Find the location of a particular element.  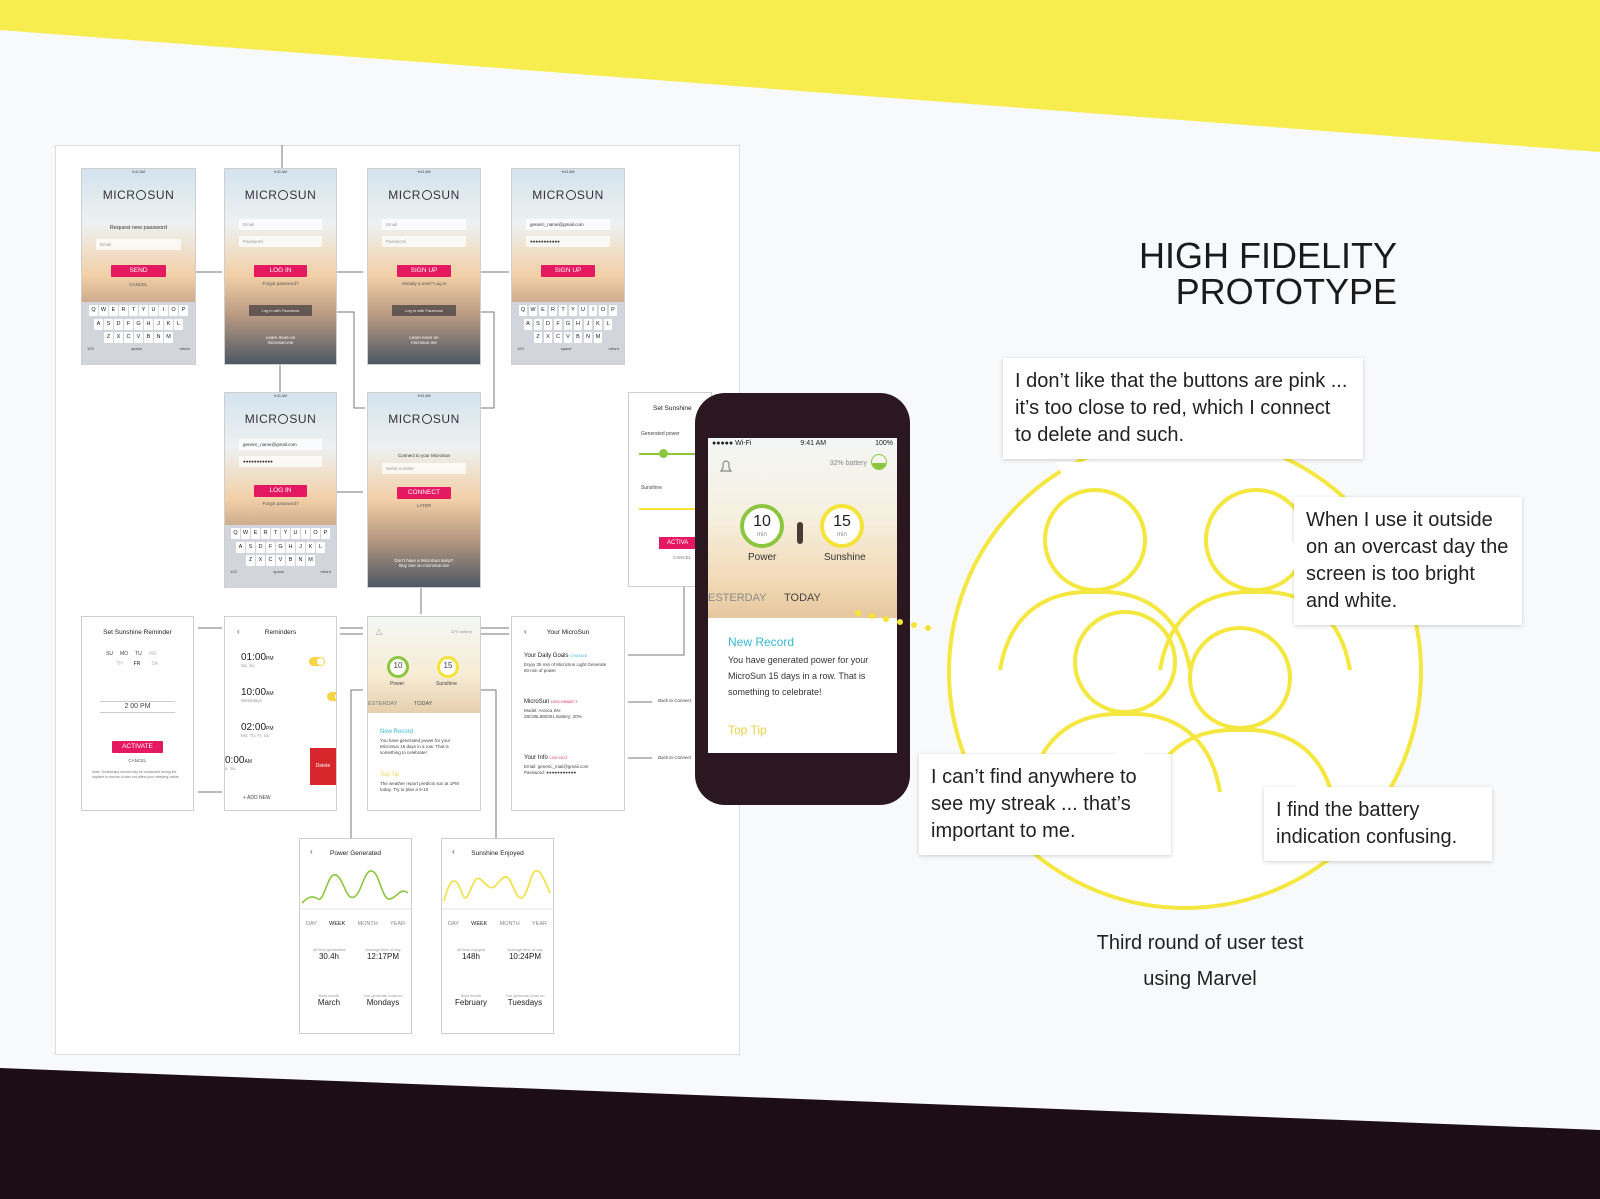

key: V is located at coordinates (280, 560).